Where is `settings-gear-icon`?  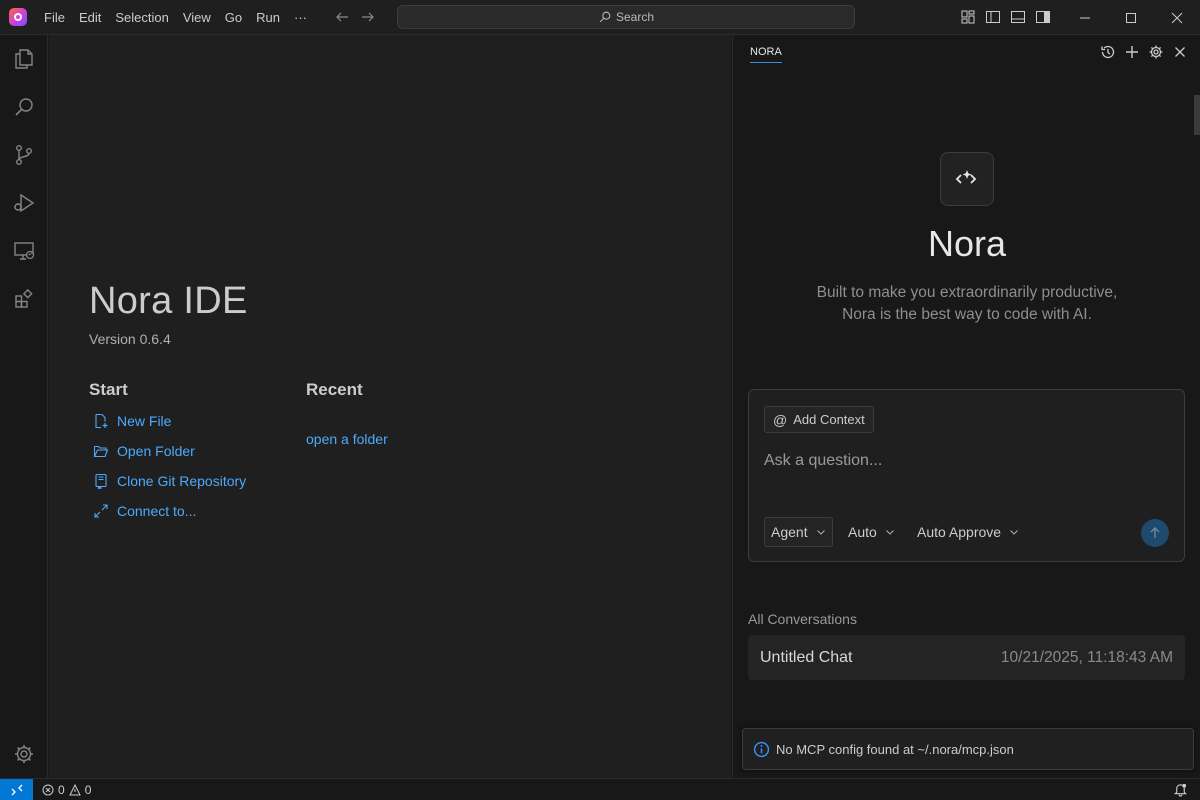 settings-gear-icon is located at coordinates (1156, 52).